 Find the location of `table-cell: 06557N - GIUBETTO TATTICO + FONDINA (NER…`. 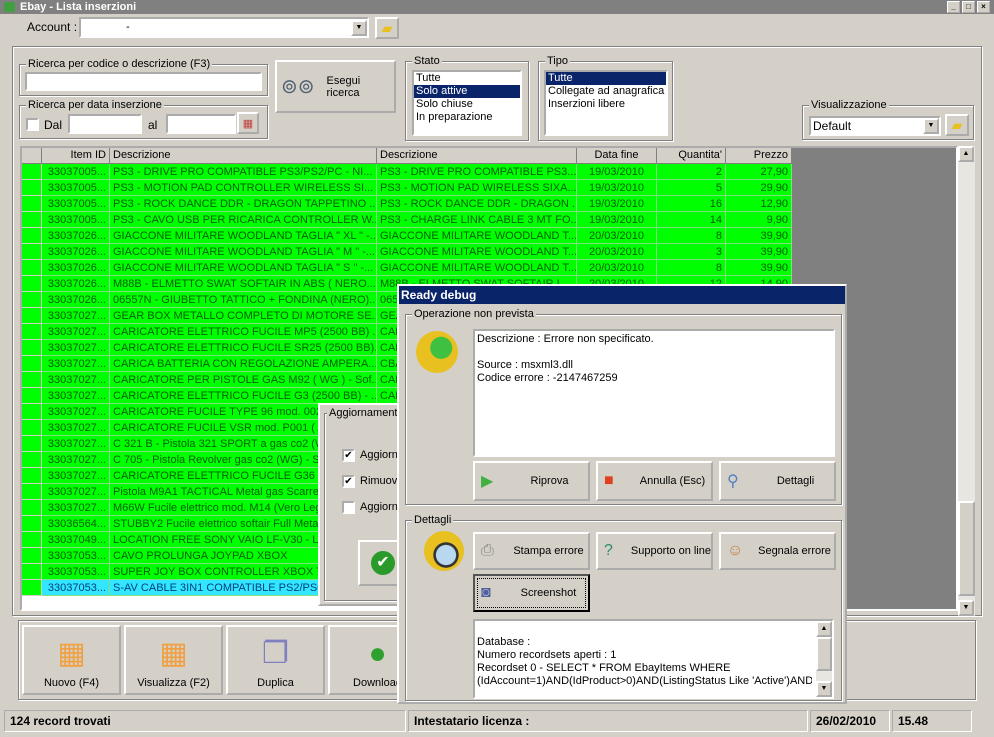

table-cell: 06557N - GIUBETTO TATTICO + FONDINA (NER… is located at coordinates (243, 300).